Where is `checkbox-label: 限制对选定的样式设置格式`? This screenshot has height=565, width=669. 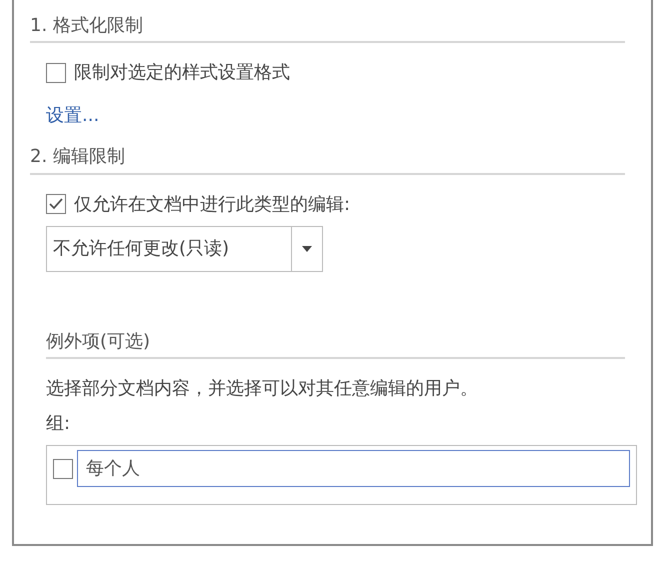 checkbox-label: 限制对选定的样式设置格式 is located at coordinates (182, 72).